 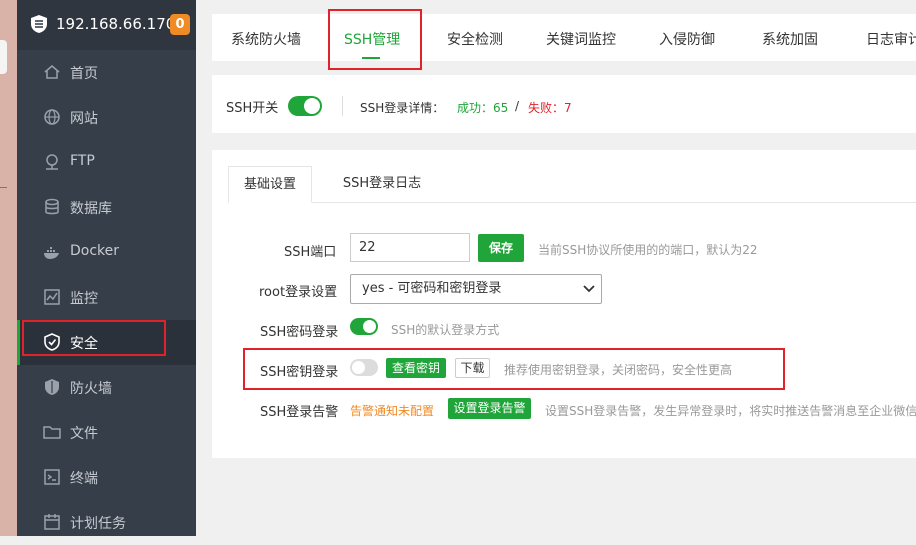 I want to click on docker-icon, so click(x=51, y=253).